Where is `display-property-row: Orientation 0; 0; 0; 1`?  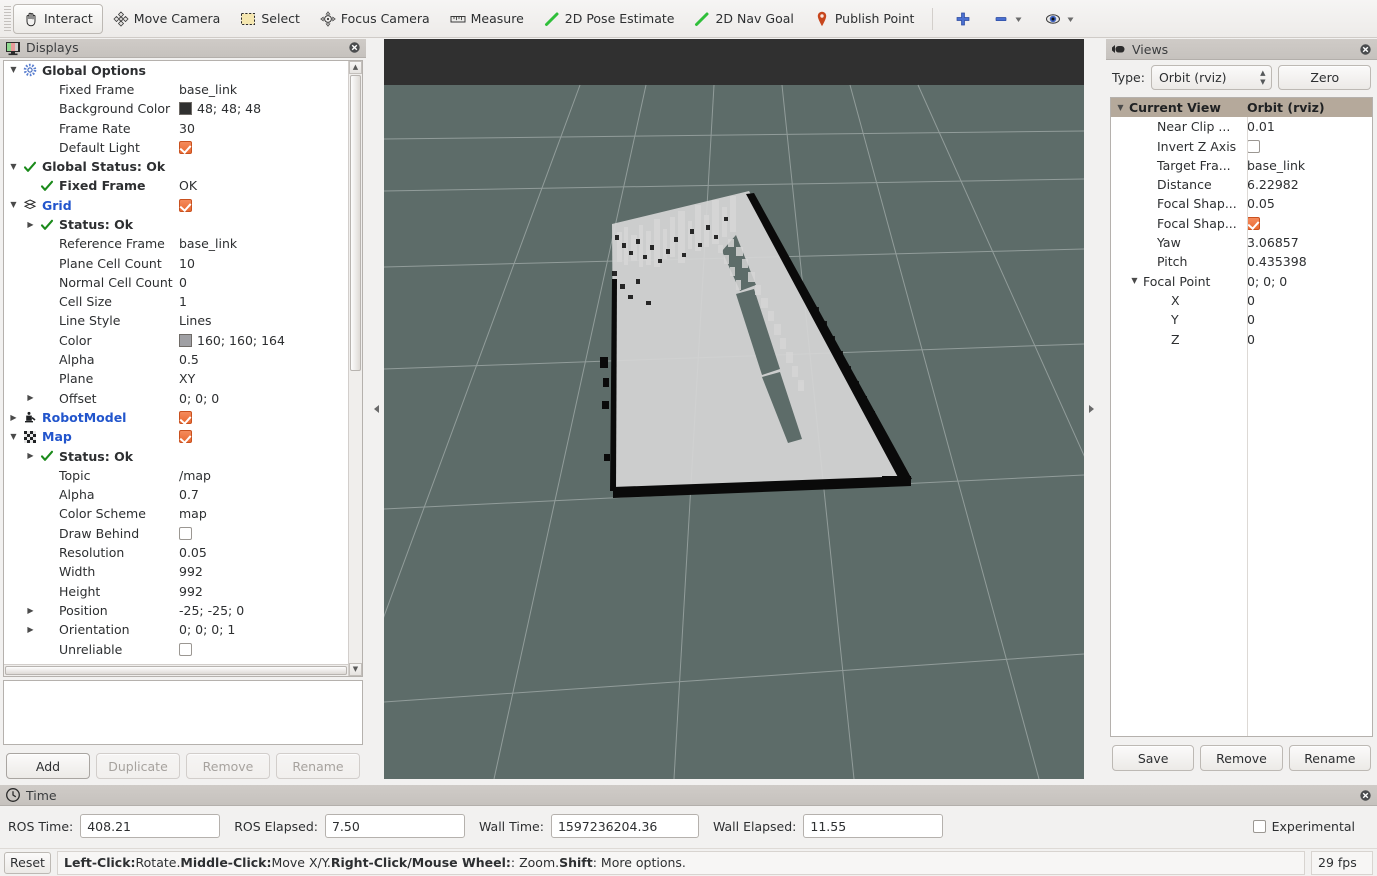
display-property-row: Orientation 0; 0; 0; 1 is located at coordinates (176, 629).